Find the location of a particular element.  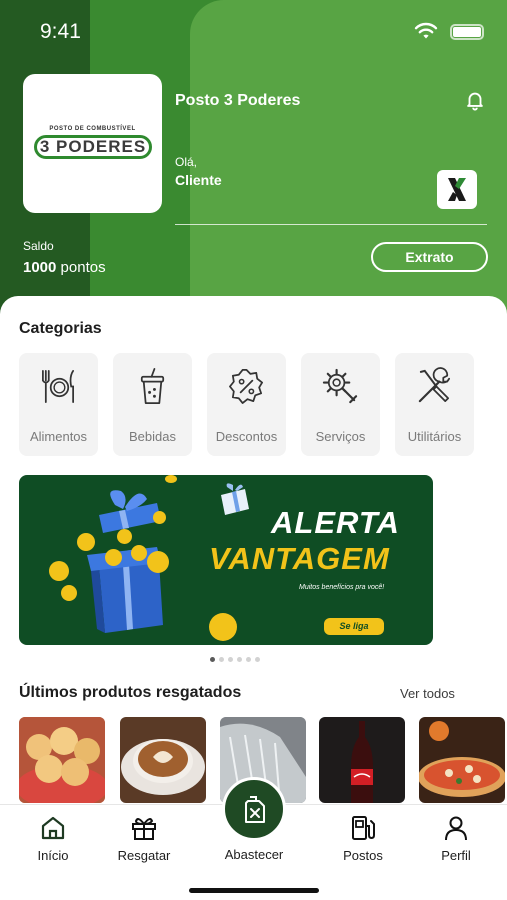

carousel-dots is located at coordinates (235, 660).